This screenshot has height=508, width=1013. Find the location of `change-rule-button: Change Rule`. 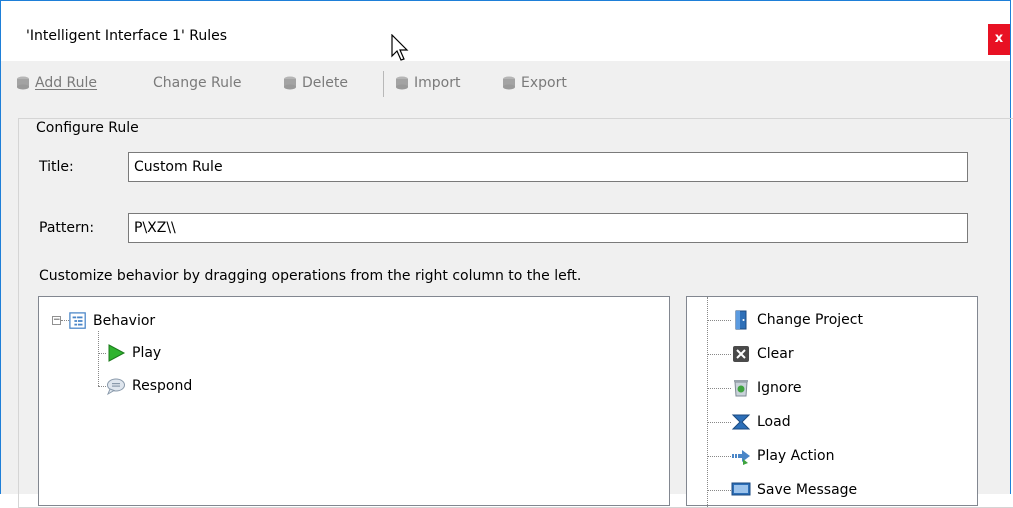

change-rule-button: Change Rule is located at coordinates (197, 83).